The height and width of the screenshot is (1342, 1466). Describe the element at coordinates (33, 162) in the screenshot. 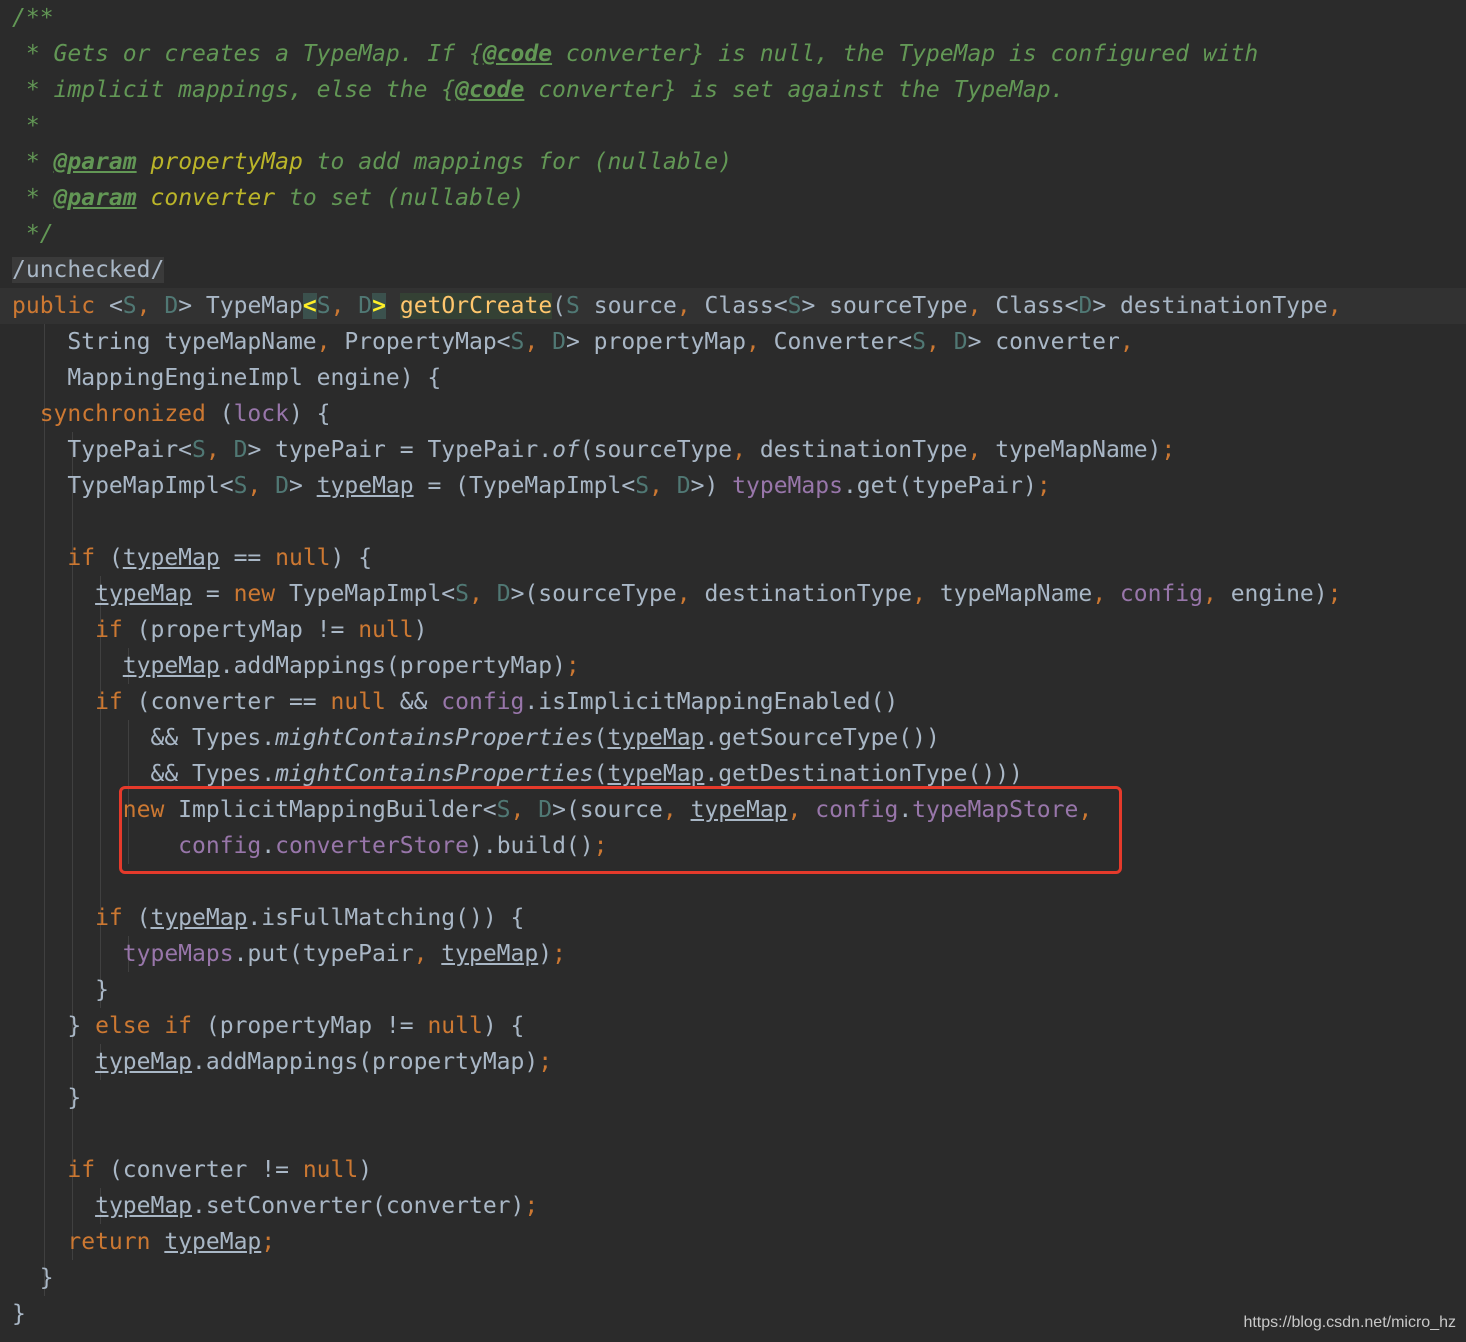

I see `code-token: *` at that location.